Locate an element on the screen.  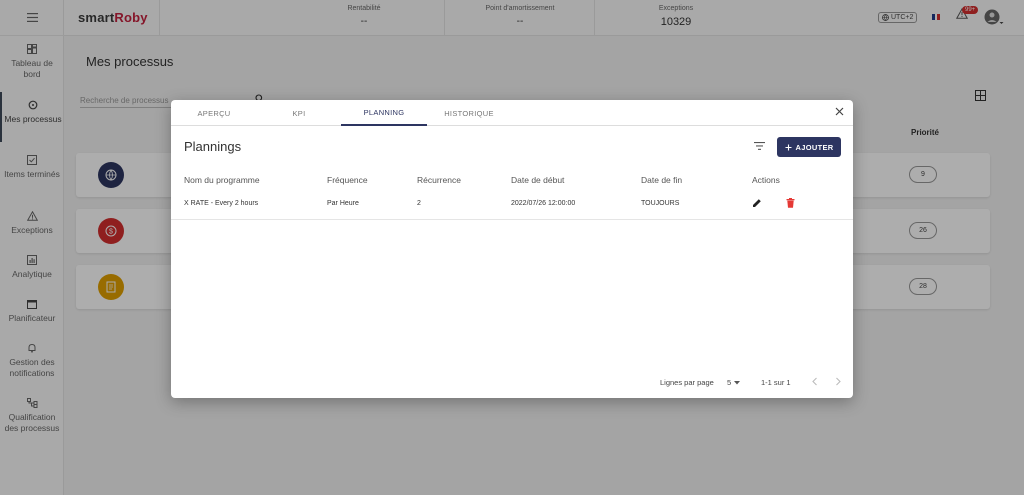
cell-recurrence: 2 is located at coordinates (419, 203).